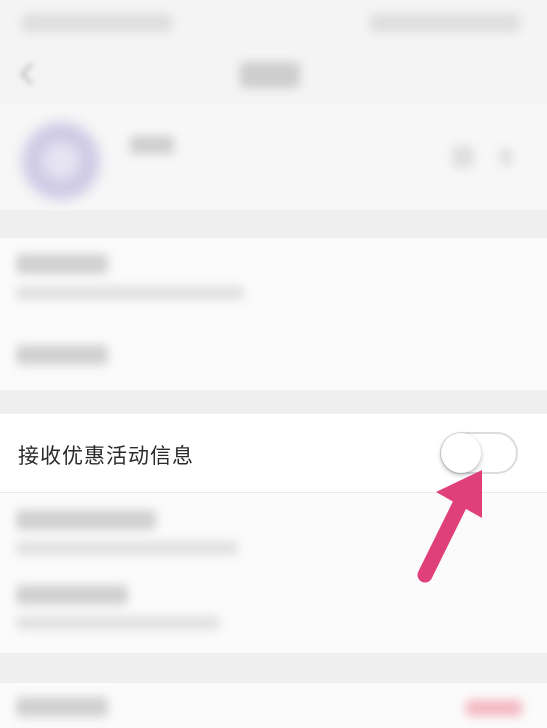 The image size is (547, 728). I want to click on notification-item-subtitle, so click(127, 548).